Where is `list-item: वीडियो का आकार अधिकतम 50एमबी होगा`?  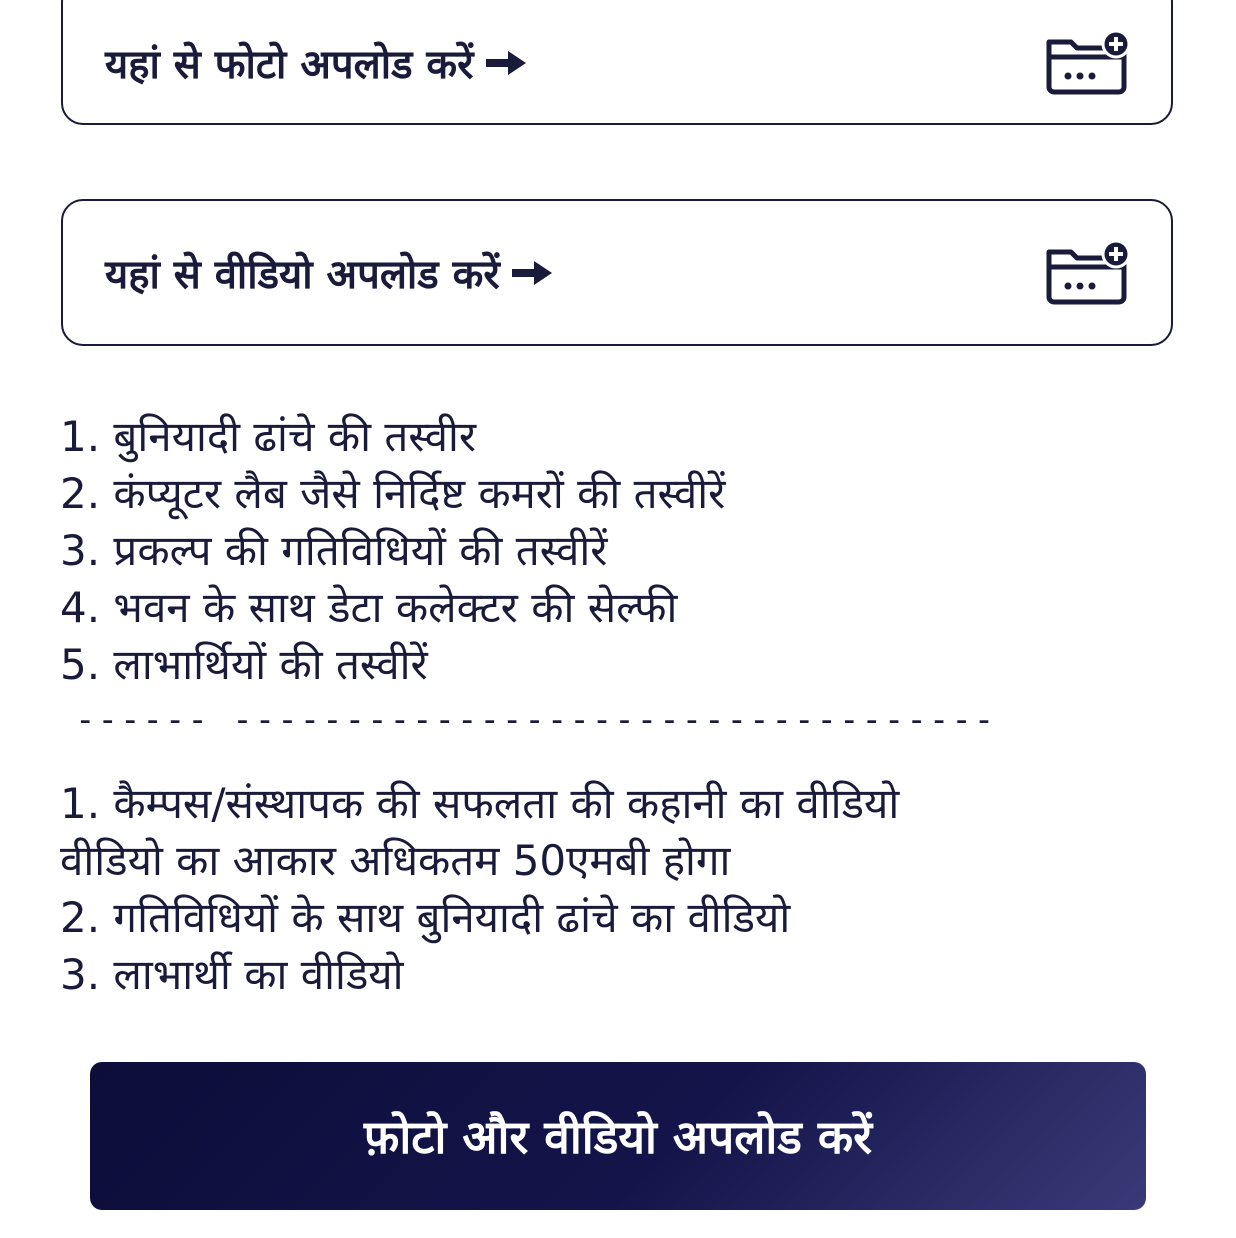
list-item: वीडियो का आकार अधिकतम 50एमबी होगा is located at coordinates (395, 860).